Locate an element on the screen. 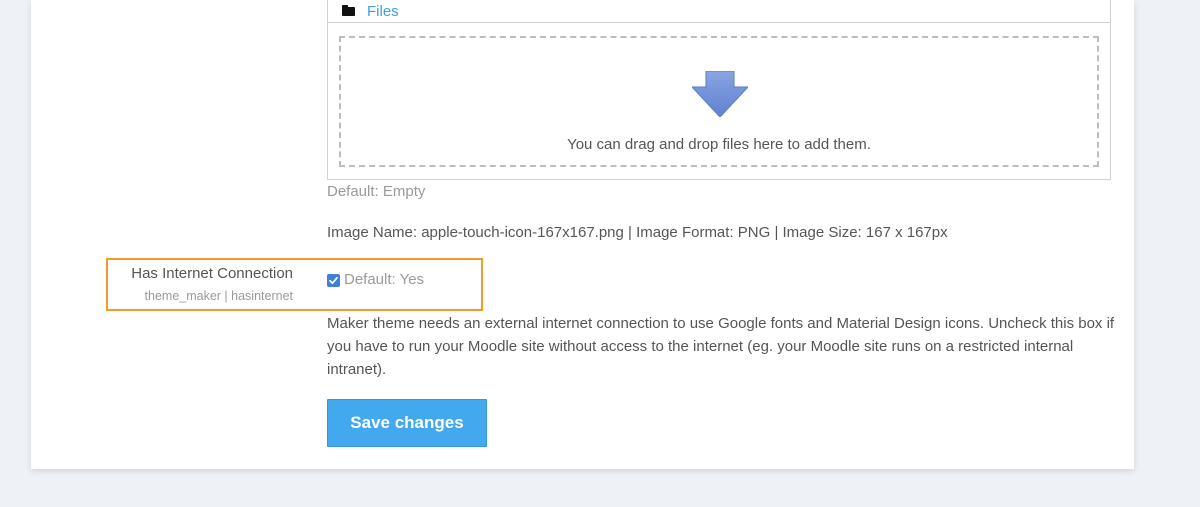  has-internet-checkbox is located at coordinates (333, 280).